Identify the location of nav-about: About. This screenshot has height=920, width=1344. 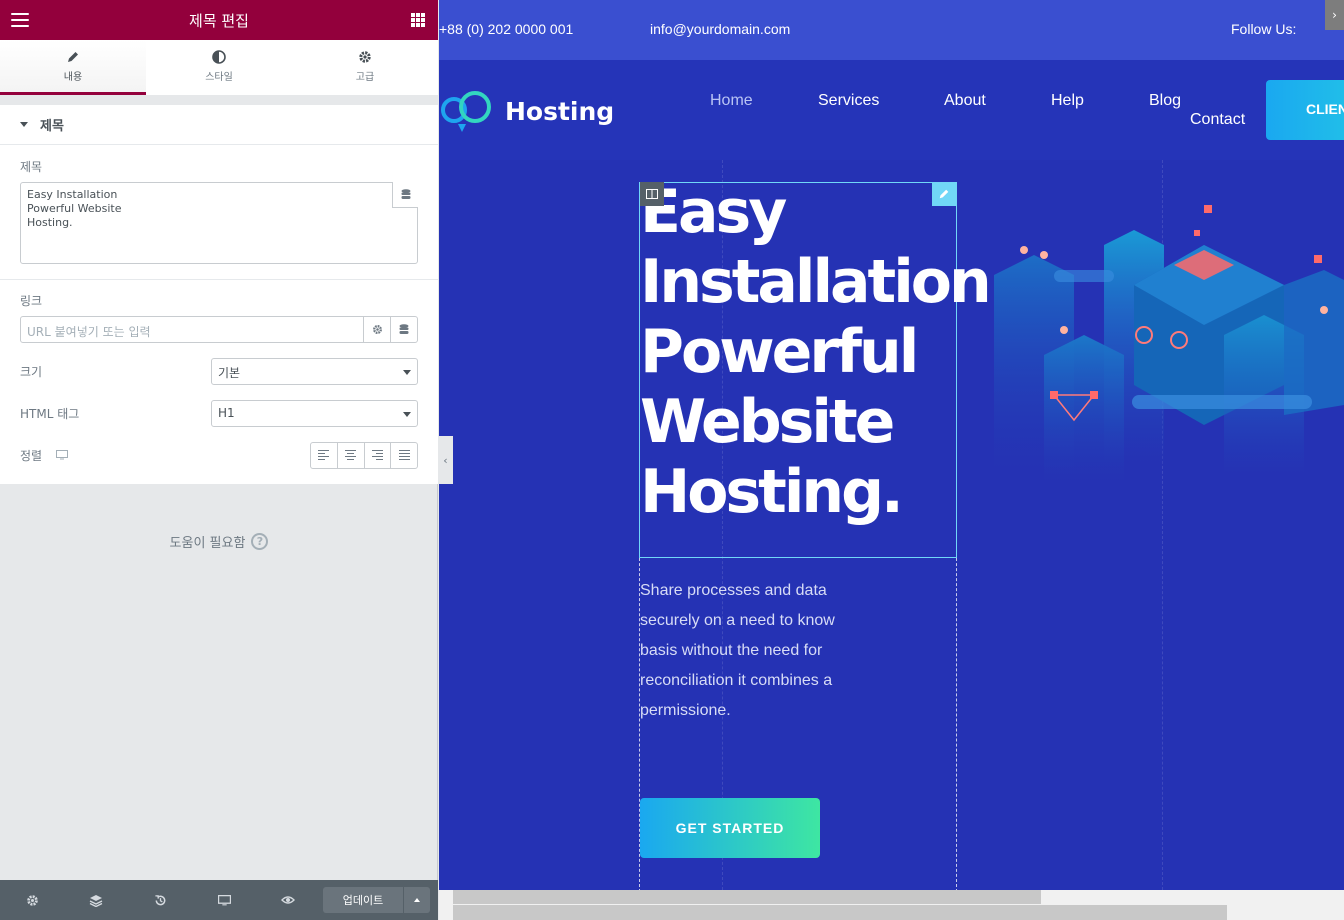
(965, 101).